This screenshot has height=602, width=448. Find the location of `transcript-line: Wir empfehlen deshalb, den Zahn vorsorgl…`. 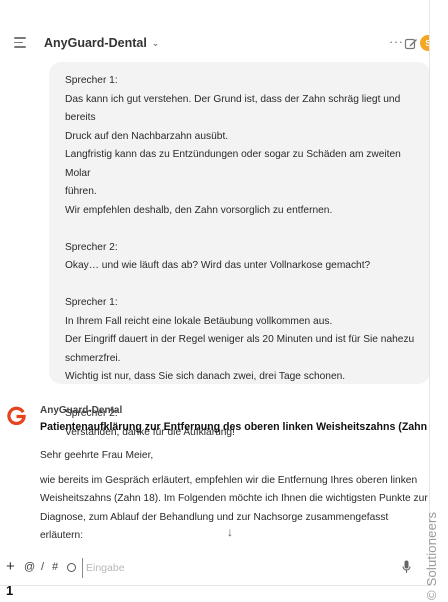

transcript-line: Wir empfehlen deshalb, den Zahn vorsorgl… is located at coordinates (199, 210).